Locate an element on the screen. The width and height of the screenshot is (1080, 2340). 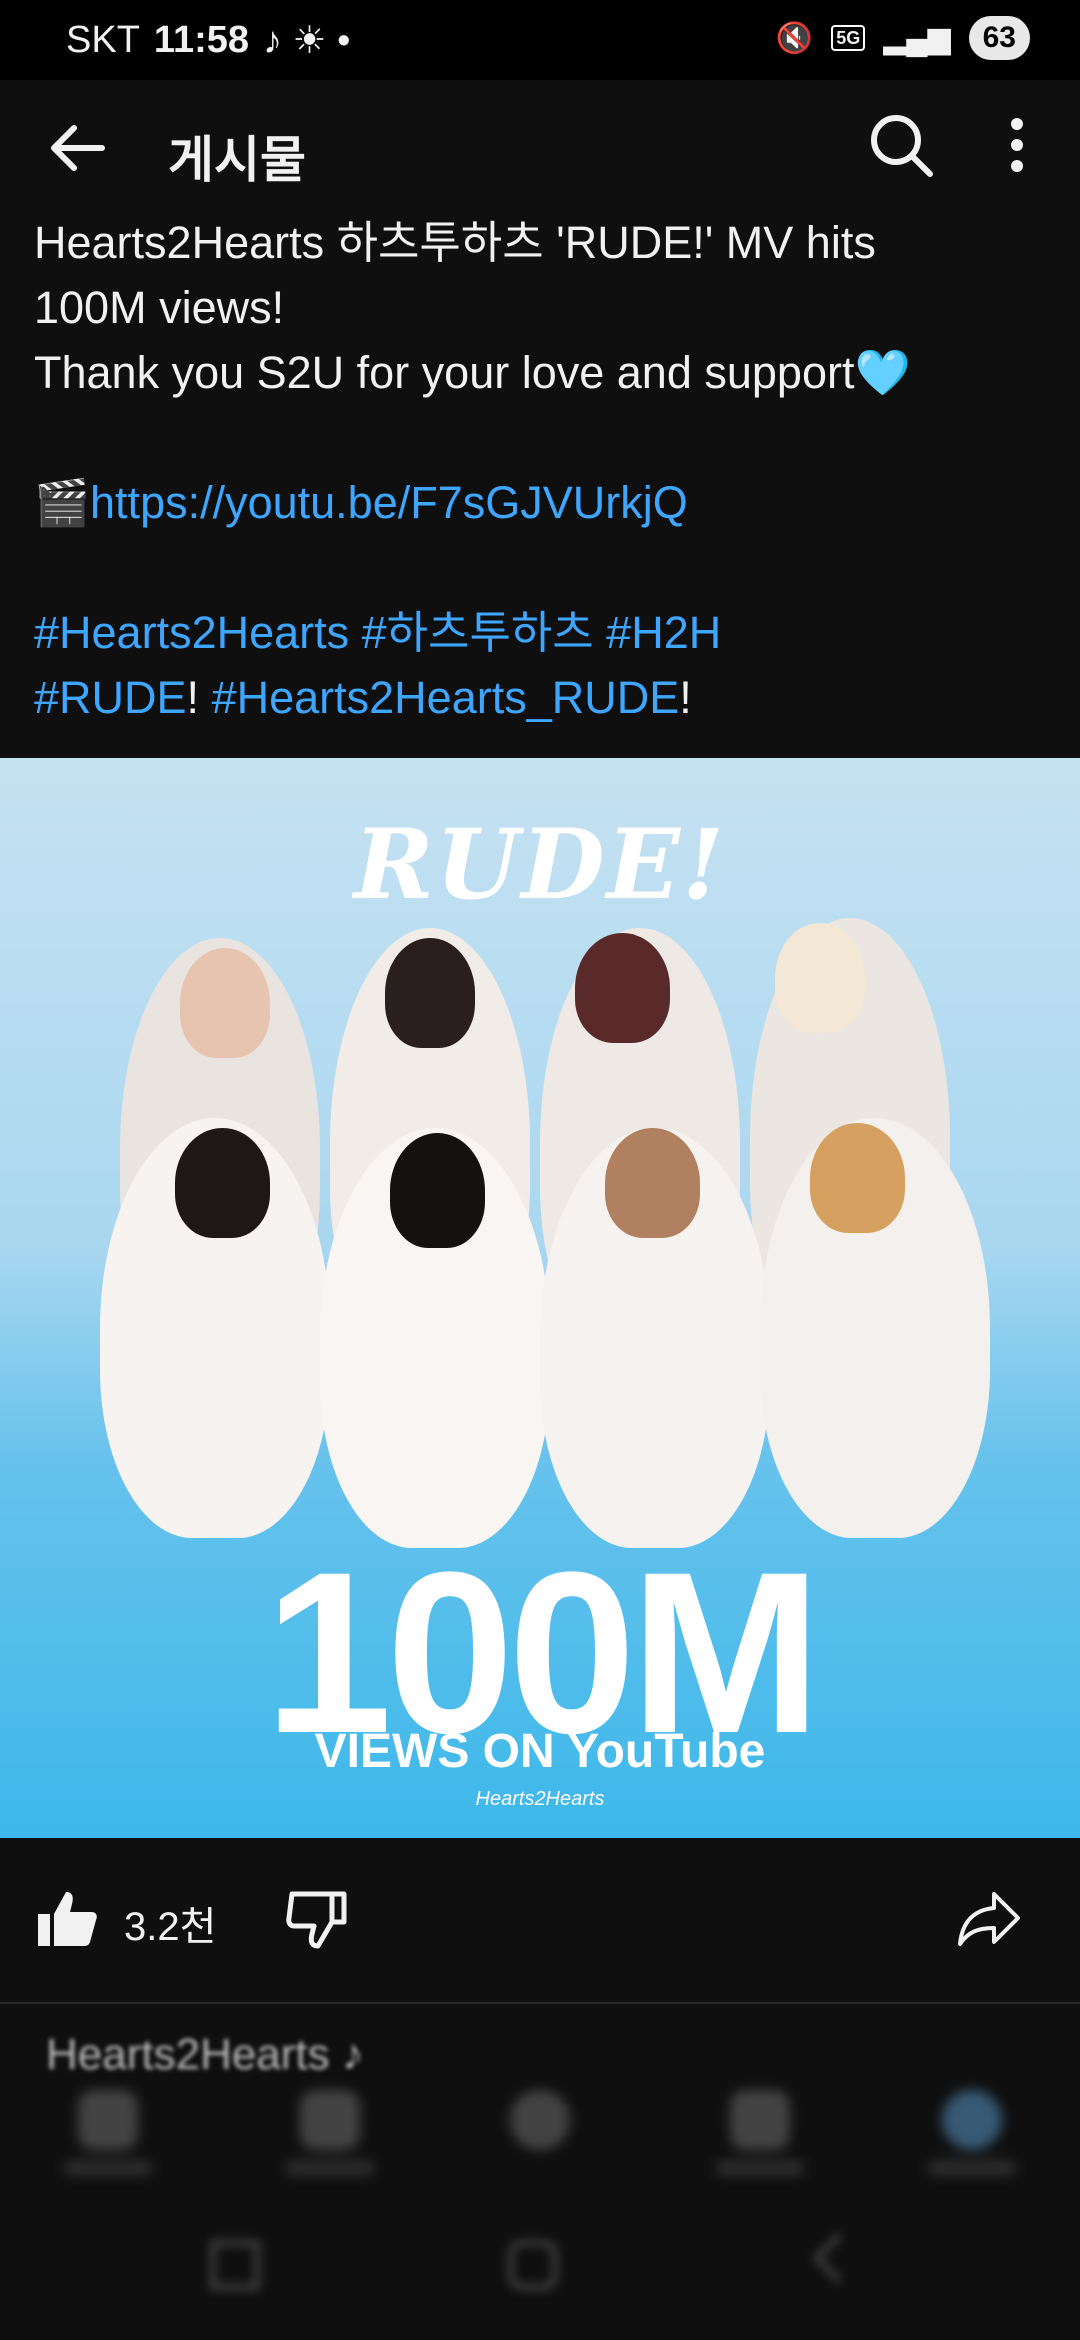
share-button is located at coordinates (989, 1918).